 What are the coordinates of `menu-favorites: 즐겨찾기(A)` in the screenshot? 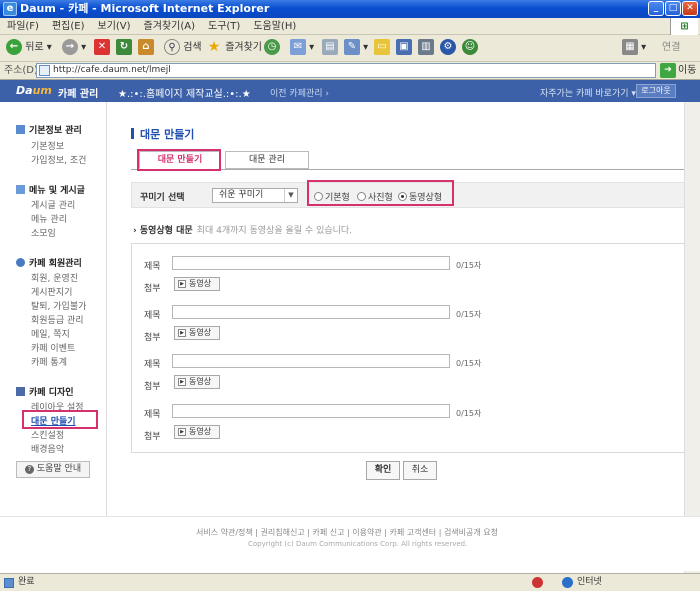 It's located at (169, 26).